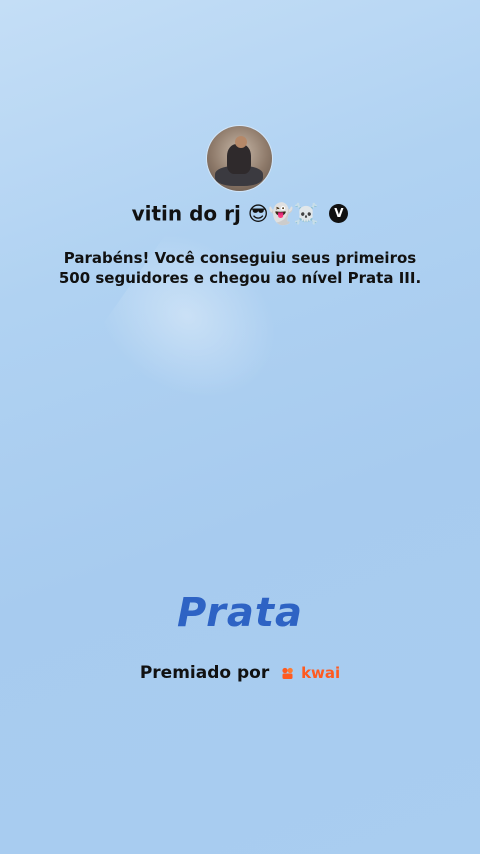  I want to click on kwai-logo-icon, so click(287, 673).